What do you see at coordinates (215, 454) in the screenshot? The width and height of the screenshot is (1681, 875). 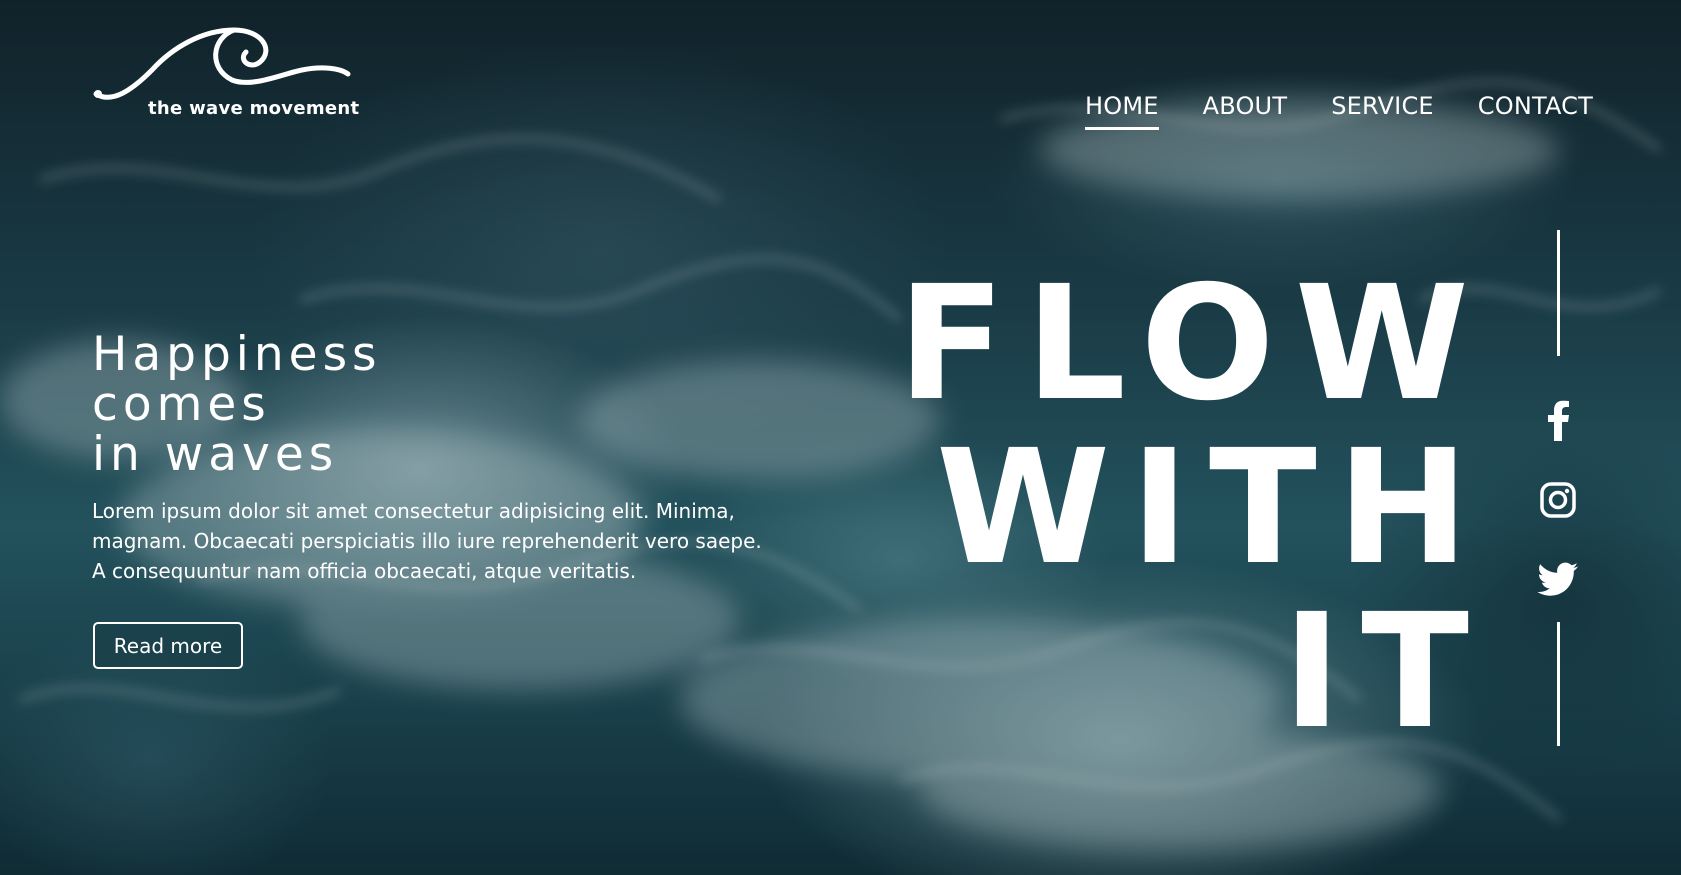 I see `hero-title-line: in waves` at bounding box center [215, 454].